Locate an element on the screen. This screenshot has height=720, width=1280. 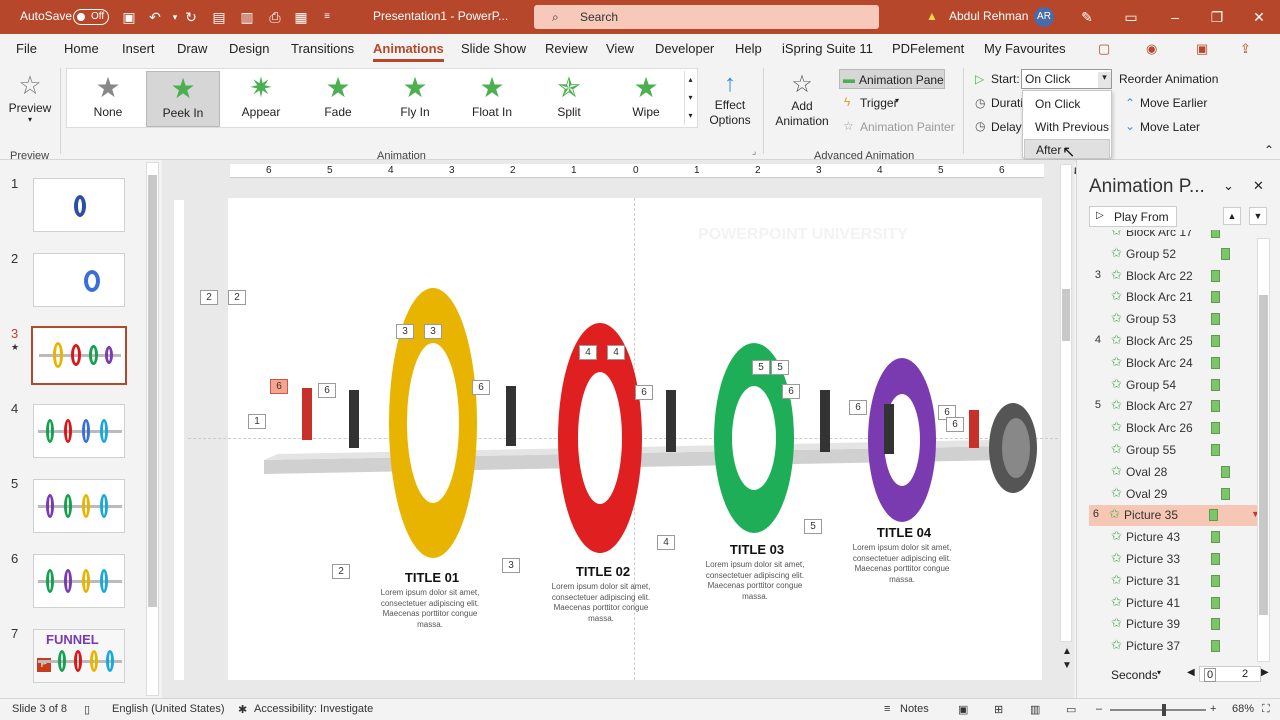
seconds-label: Seconds is located at coordinates (1134, 675).